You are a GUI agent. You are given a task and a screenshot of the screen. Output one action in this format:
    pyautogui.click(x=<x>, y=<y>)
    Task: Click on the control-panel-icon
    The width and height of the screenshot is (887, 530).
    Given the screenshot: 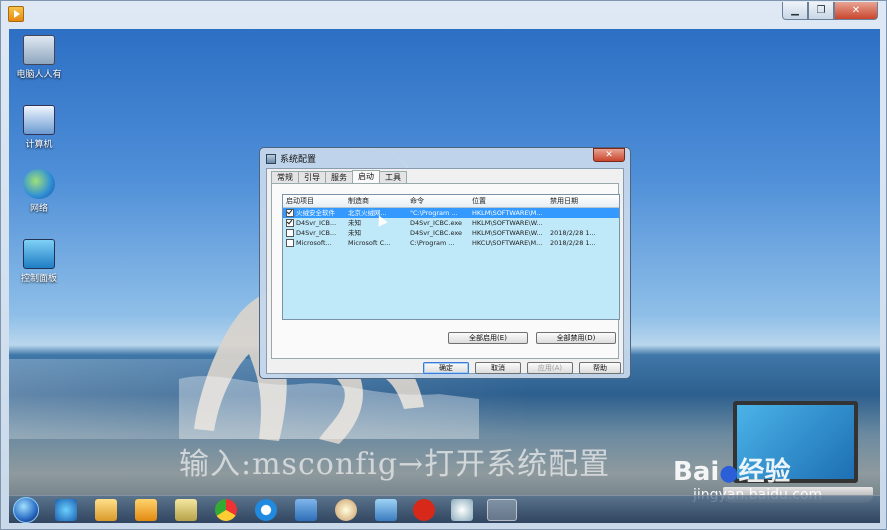 What is the action you would take?
    pyautogui.click(x=39, y=254)
    